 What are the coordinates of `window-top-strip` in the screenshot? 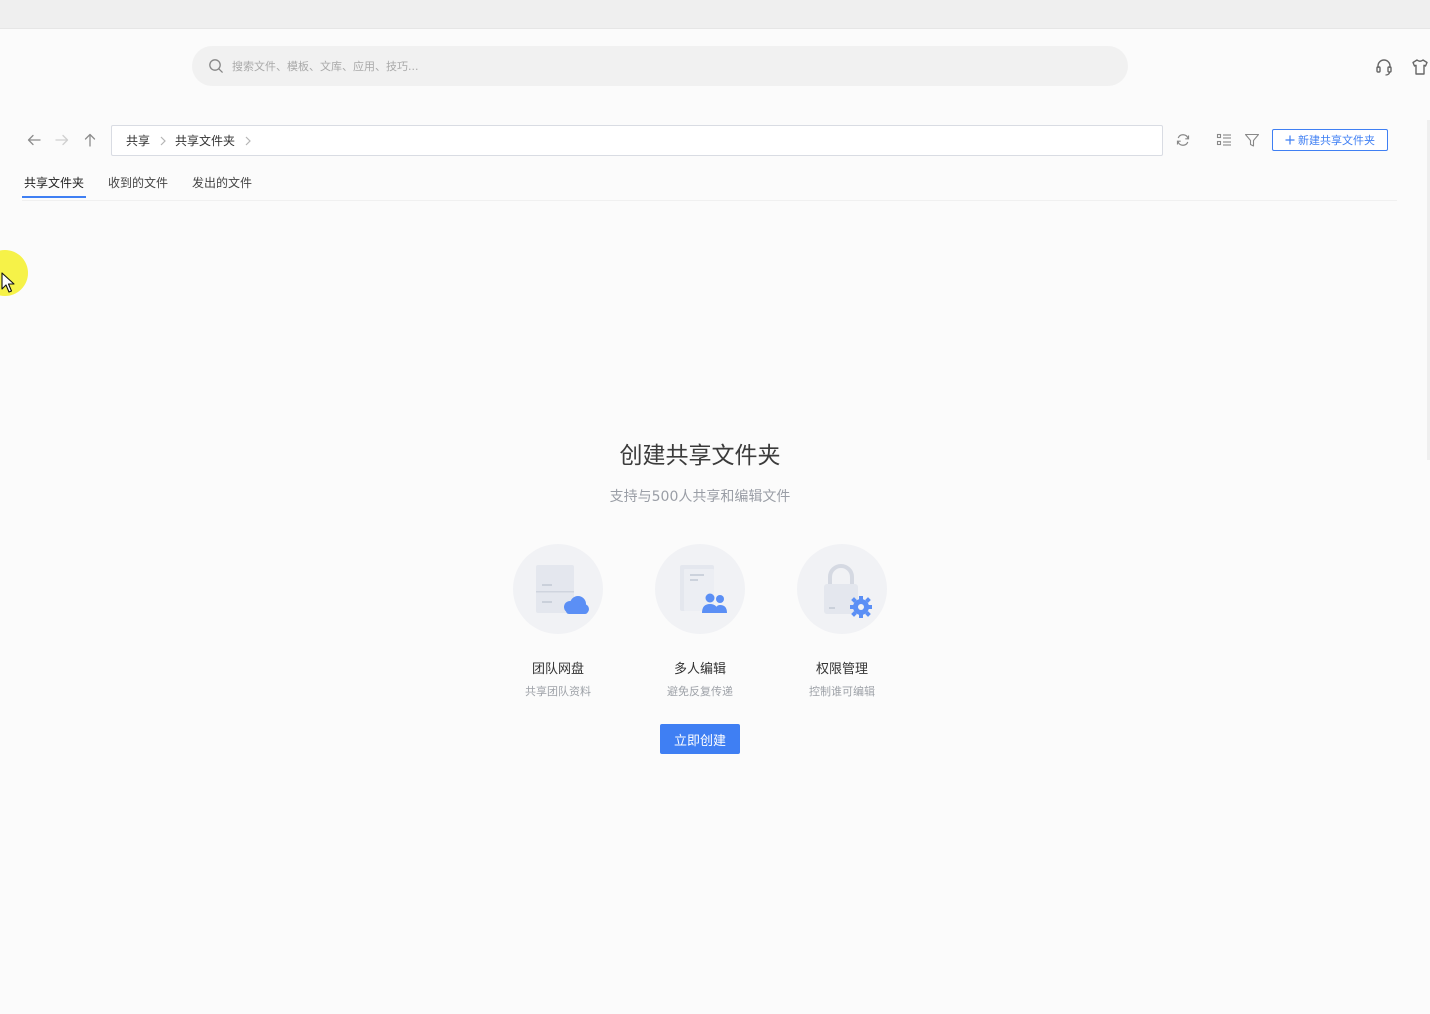 It's located at (715, 14).